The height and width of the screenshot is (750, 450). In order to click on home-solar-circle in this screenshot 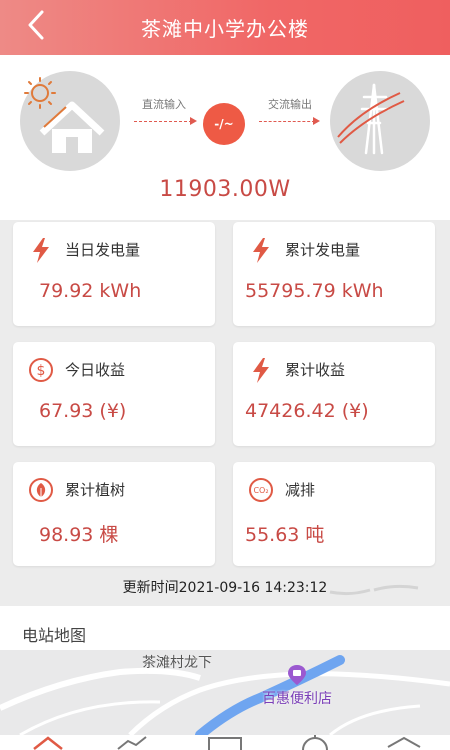, I will do `click(70, 121)`.